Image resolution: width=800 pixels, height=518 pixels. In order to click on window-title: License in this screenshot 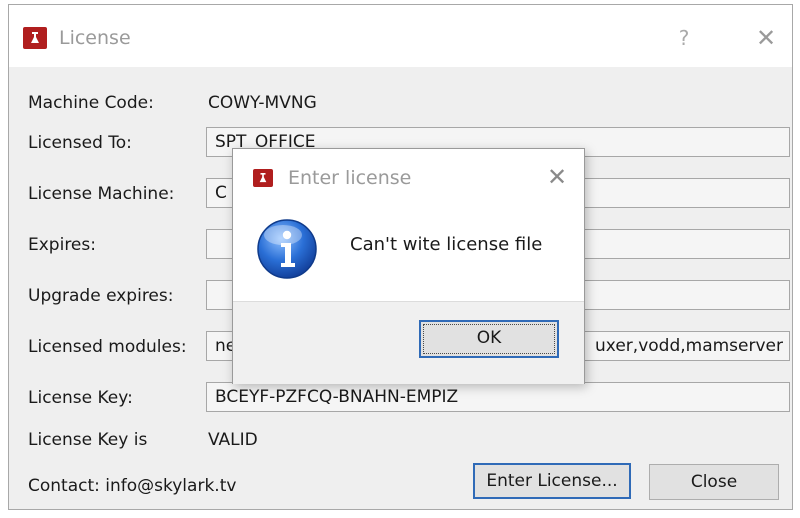, I will do `click(95, 38)`.